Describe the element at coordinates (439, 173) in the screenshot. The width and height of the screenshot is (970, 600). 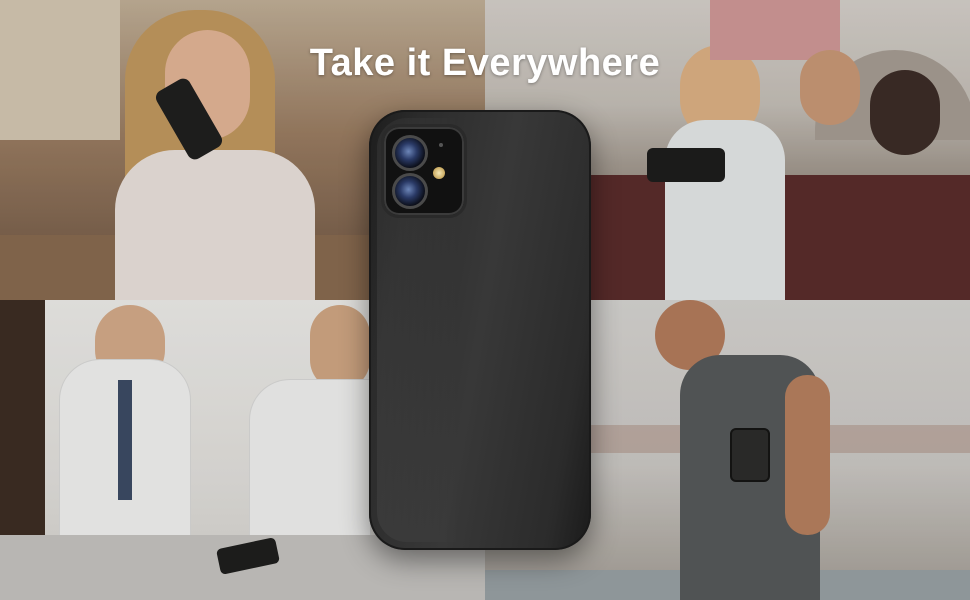
I see `flash-icon` at that location.